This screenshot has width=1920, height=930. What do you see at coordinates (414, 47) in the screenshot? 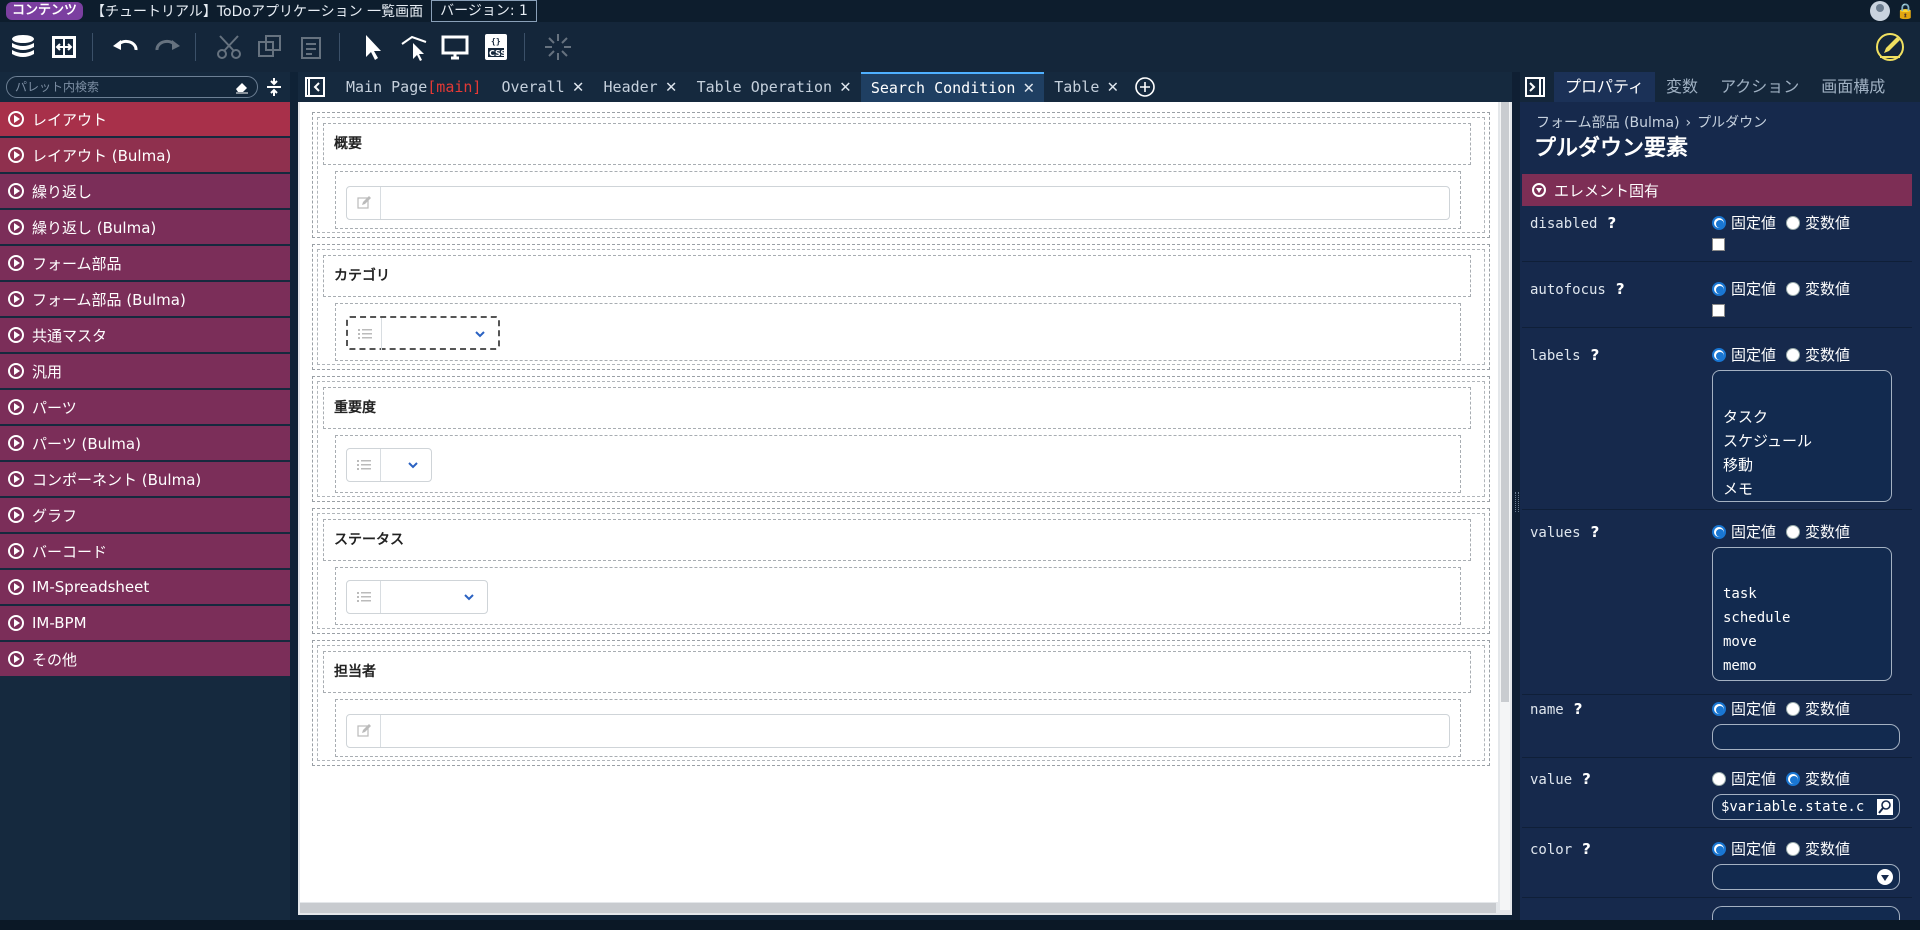
I see `pointer-frame-icon` at bounding box center [414, 47].